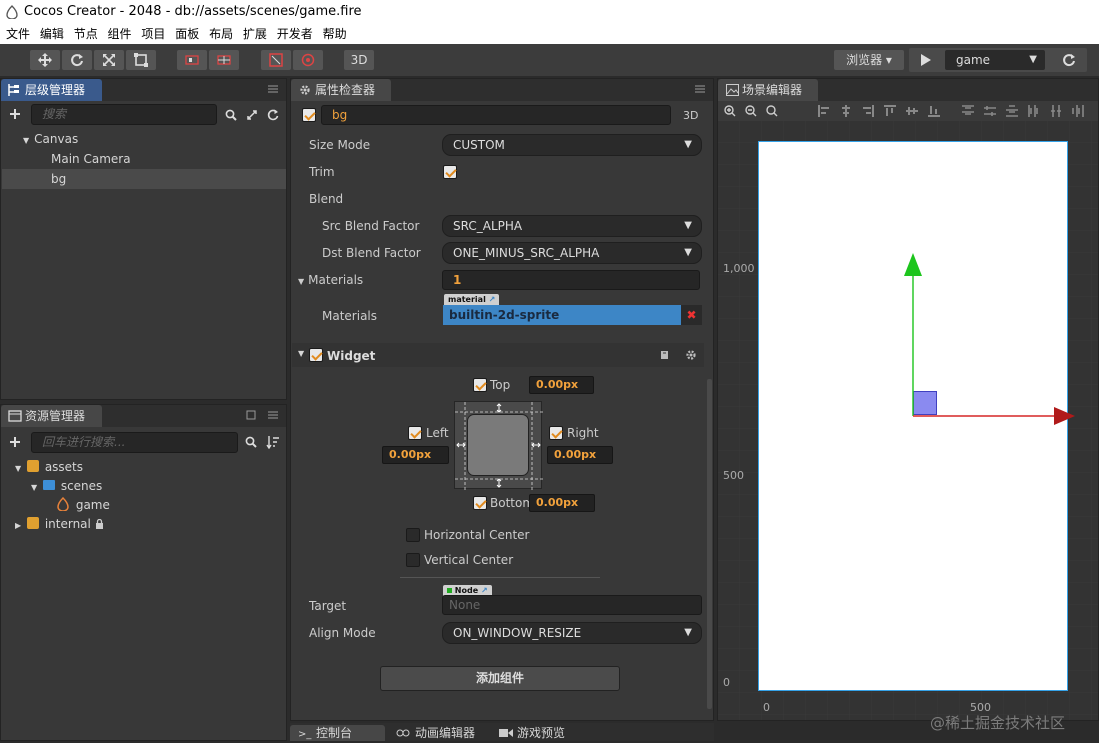  I want to click on play-icon, so click(926, 60).